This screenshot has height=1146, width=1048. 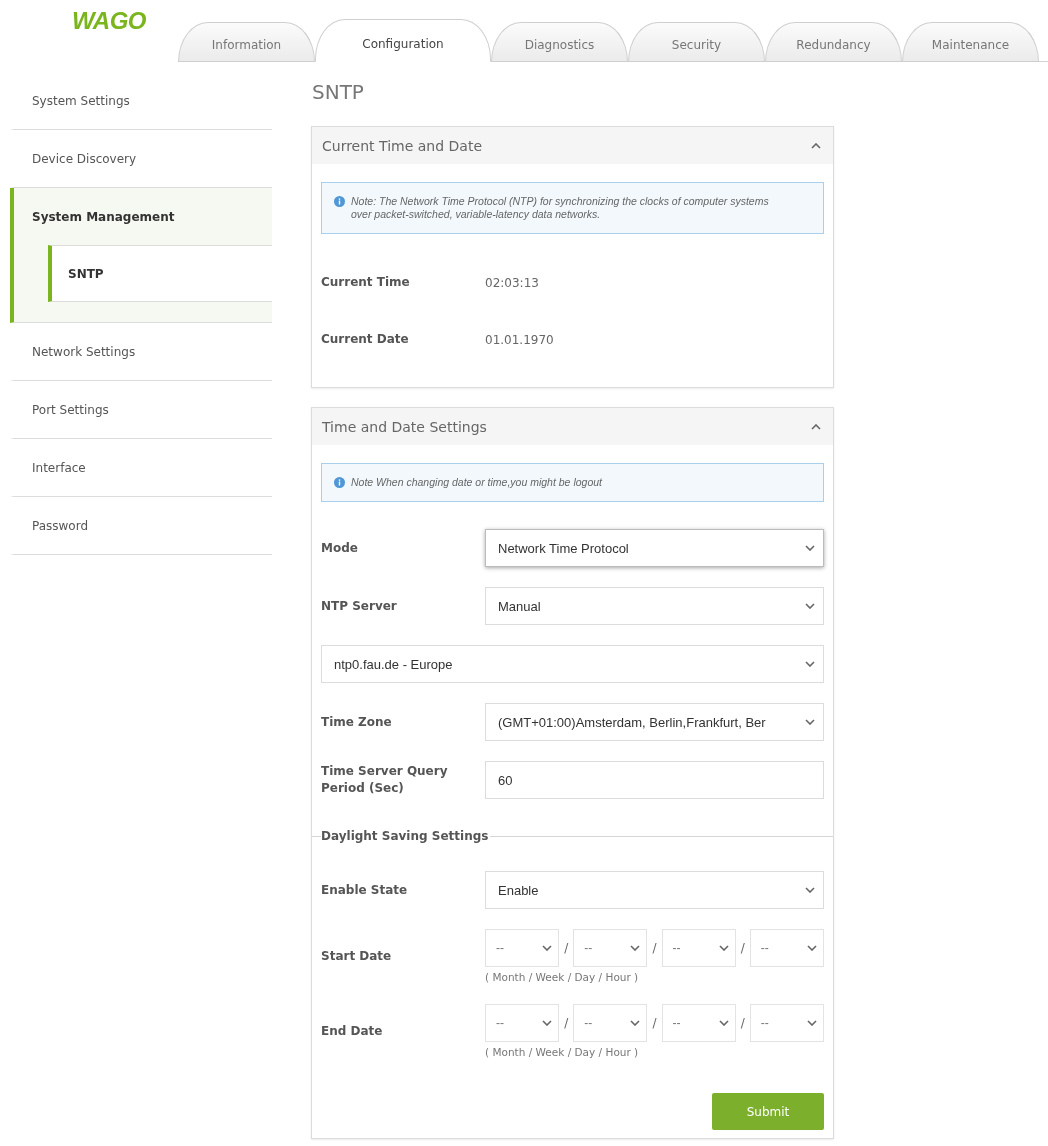 What do you see at coordinates (246, 42) in the screenshot?
I see `tab: Information` at bounding box center [246, 42].